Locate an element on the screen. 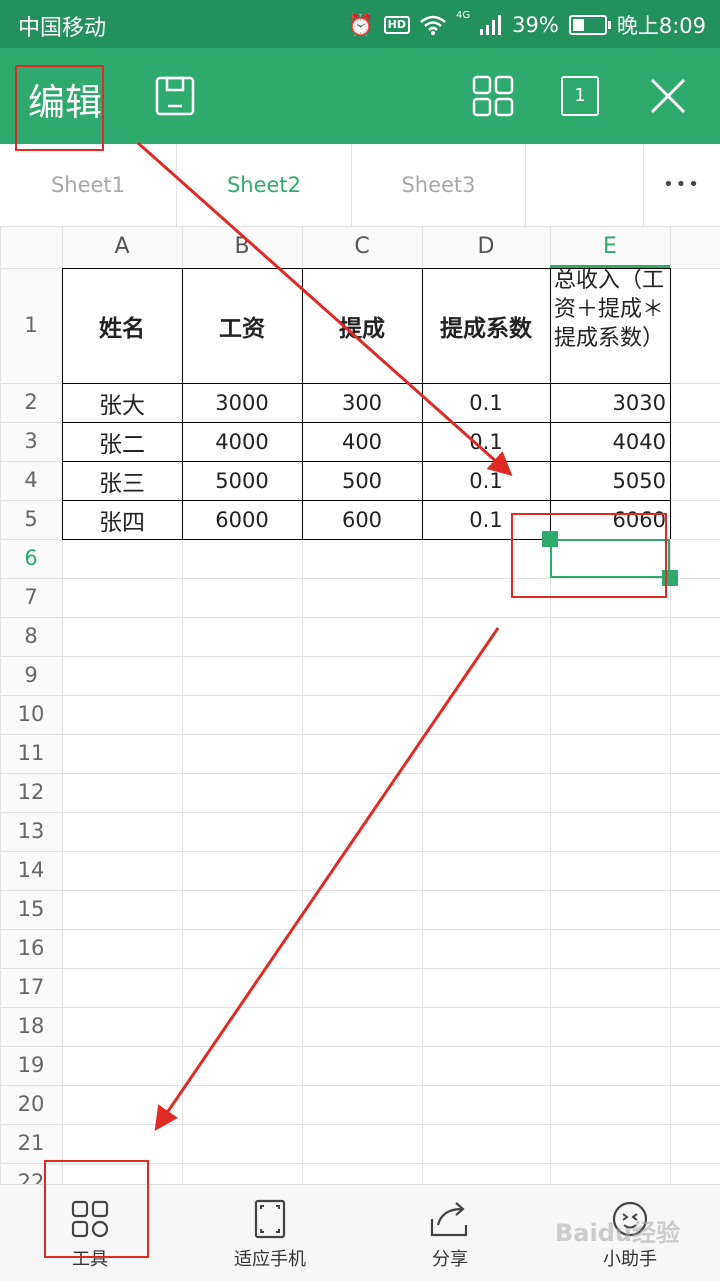  share-button: 分享 is located at coordinates (450, 1233).